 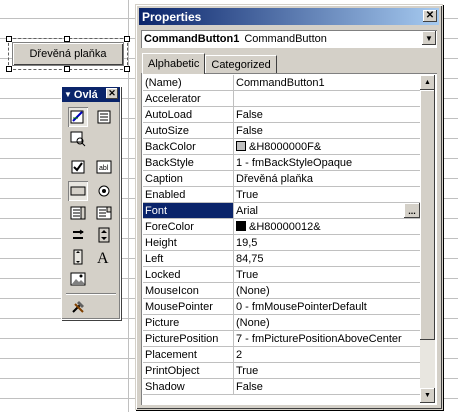 I want to click on list-box-icon, so click(x=78, y=213).